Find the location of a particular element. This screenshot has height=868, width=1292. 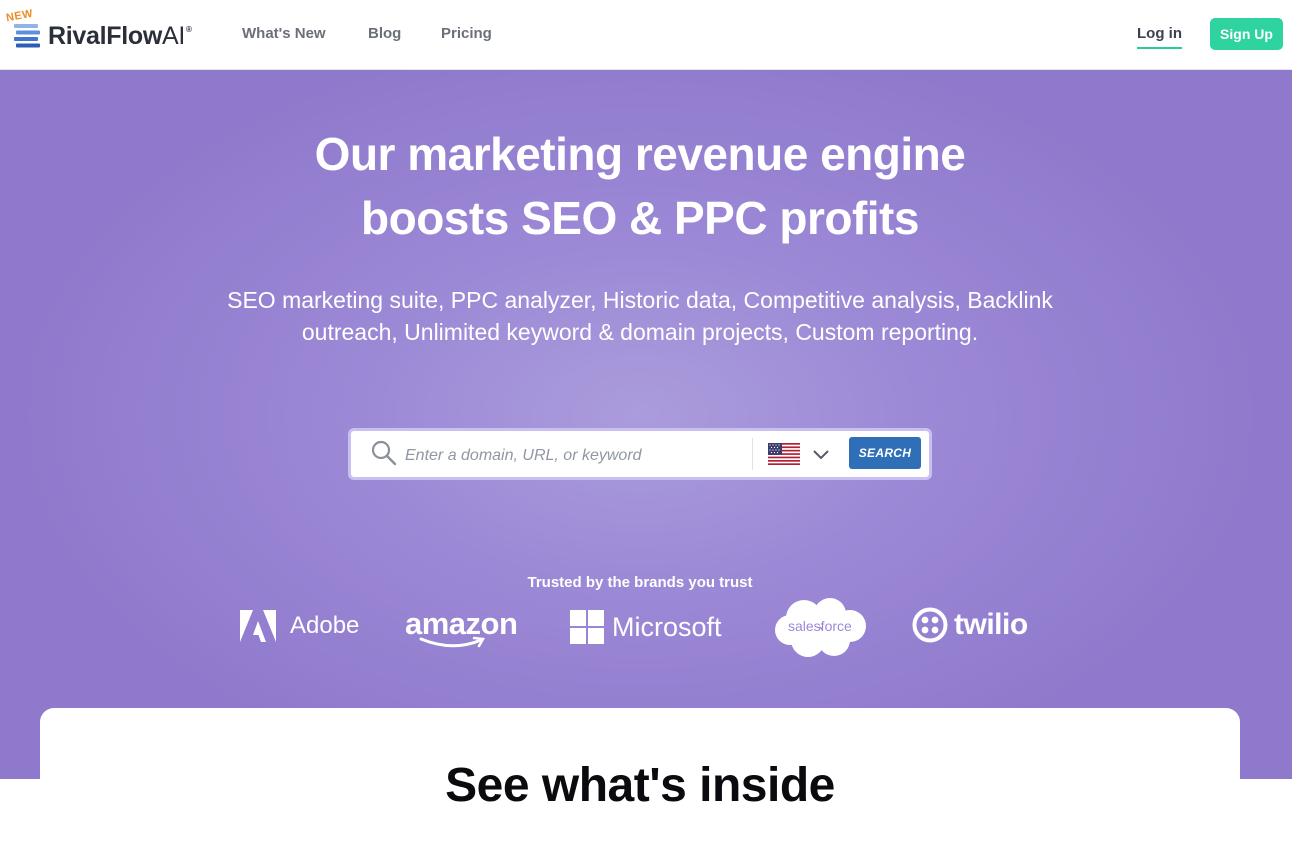

sign-up-button: Sign Up is located at coordinates (1246, 34).